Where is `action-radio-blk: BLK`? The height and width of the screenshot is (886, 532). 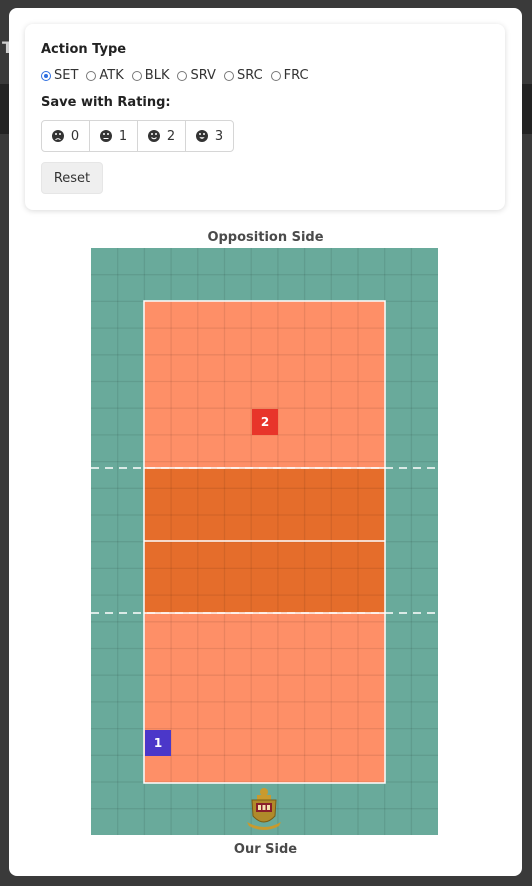
action-radio-blk: BLK is located at coordinates (150, 75).